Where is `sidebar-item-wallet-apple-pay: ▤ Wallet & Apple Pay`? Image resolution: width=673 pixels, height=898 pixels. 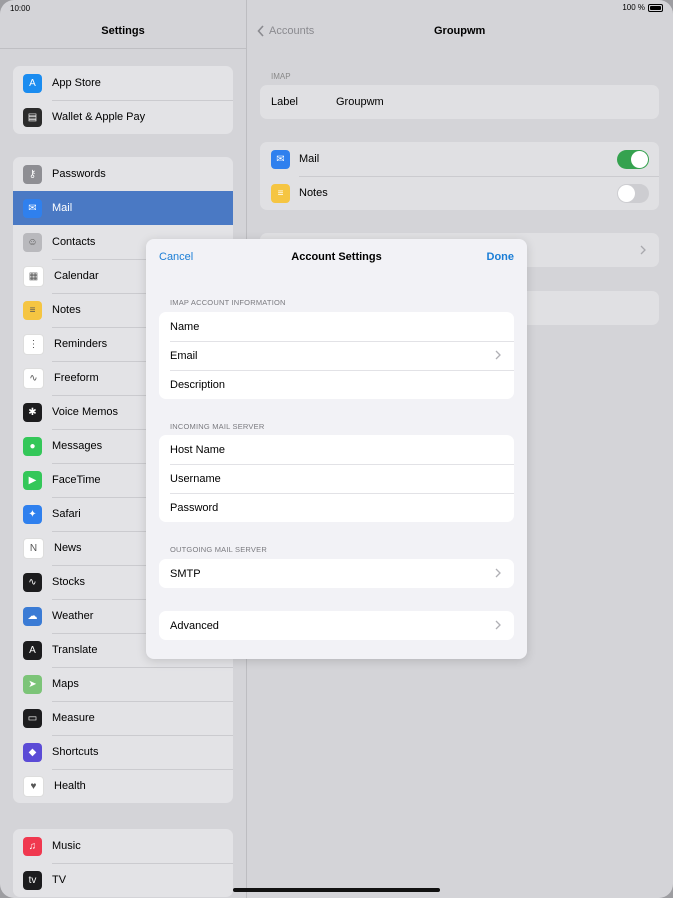 sidebar-item-wallet-apple-pay: ▤ Wallet & Apple Pay is located at coordinates (123, 117).